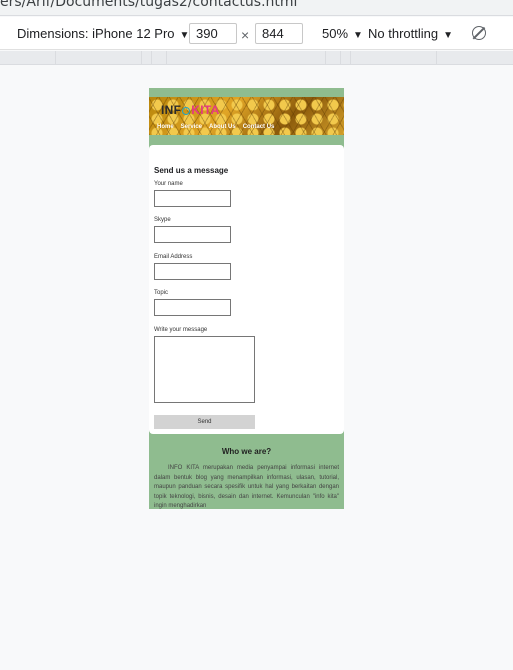 Image resolution: width=513 pixels, height=670 pixels. I want to click on email-input, so click(192, 271).